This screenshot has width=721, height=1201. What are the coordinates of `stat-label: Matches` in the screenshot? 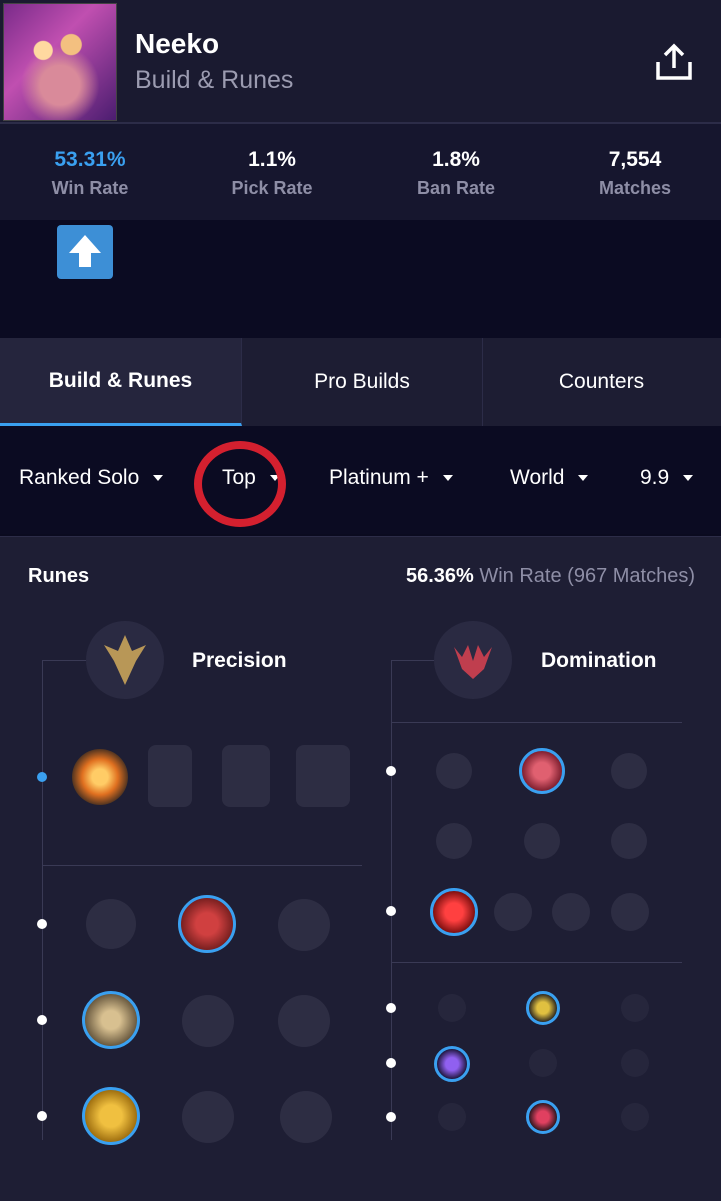 It's located at (635, 188).